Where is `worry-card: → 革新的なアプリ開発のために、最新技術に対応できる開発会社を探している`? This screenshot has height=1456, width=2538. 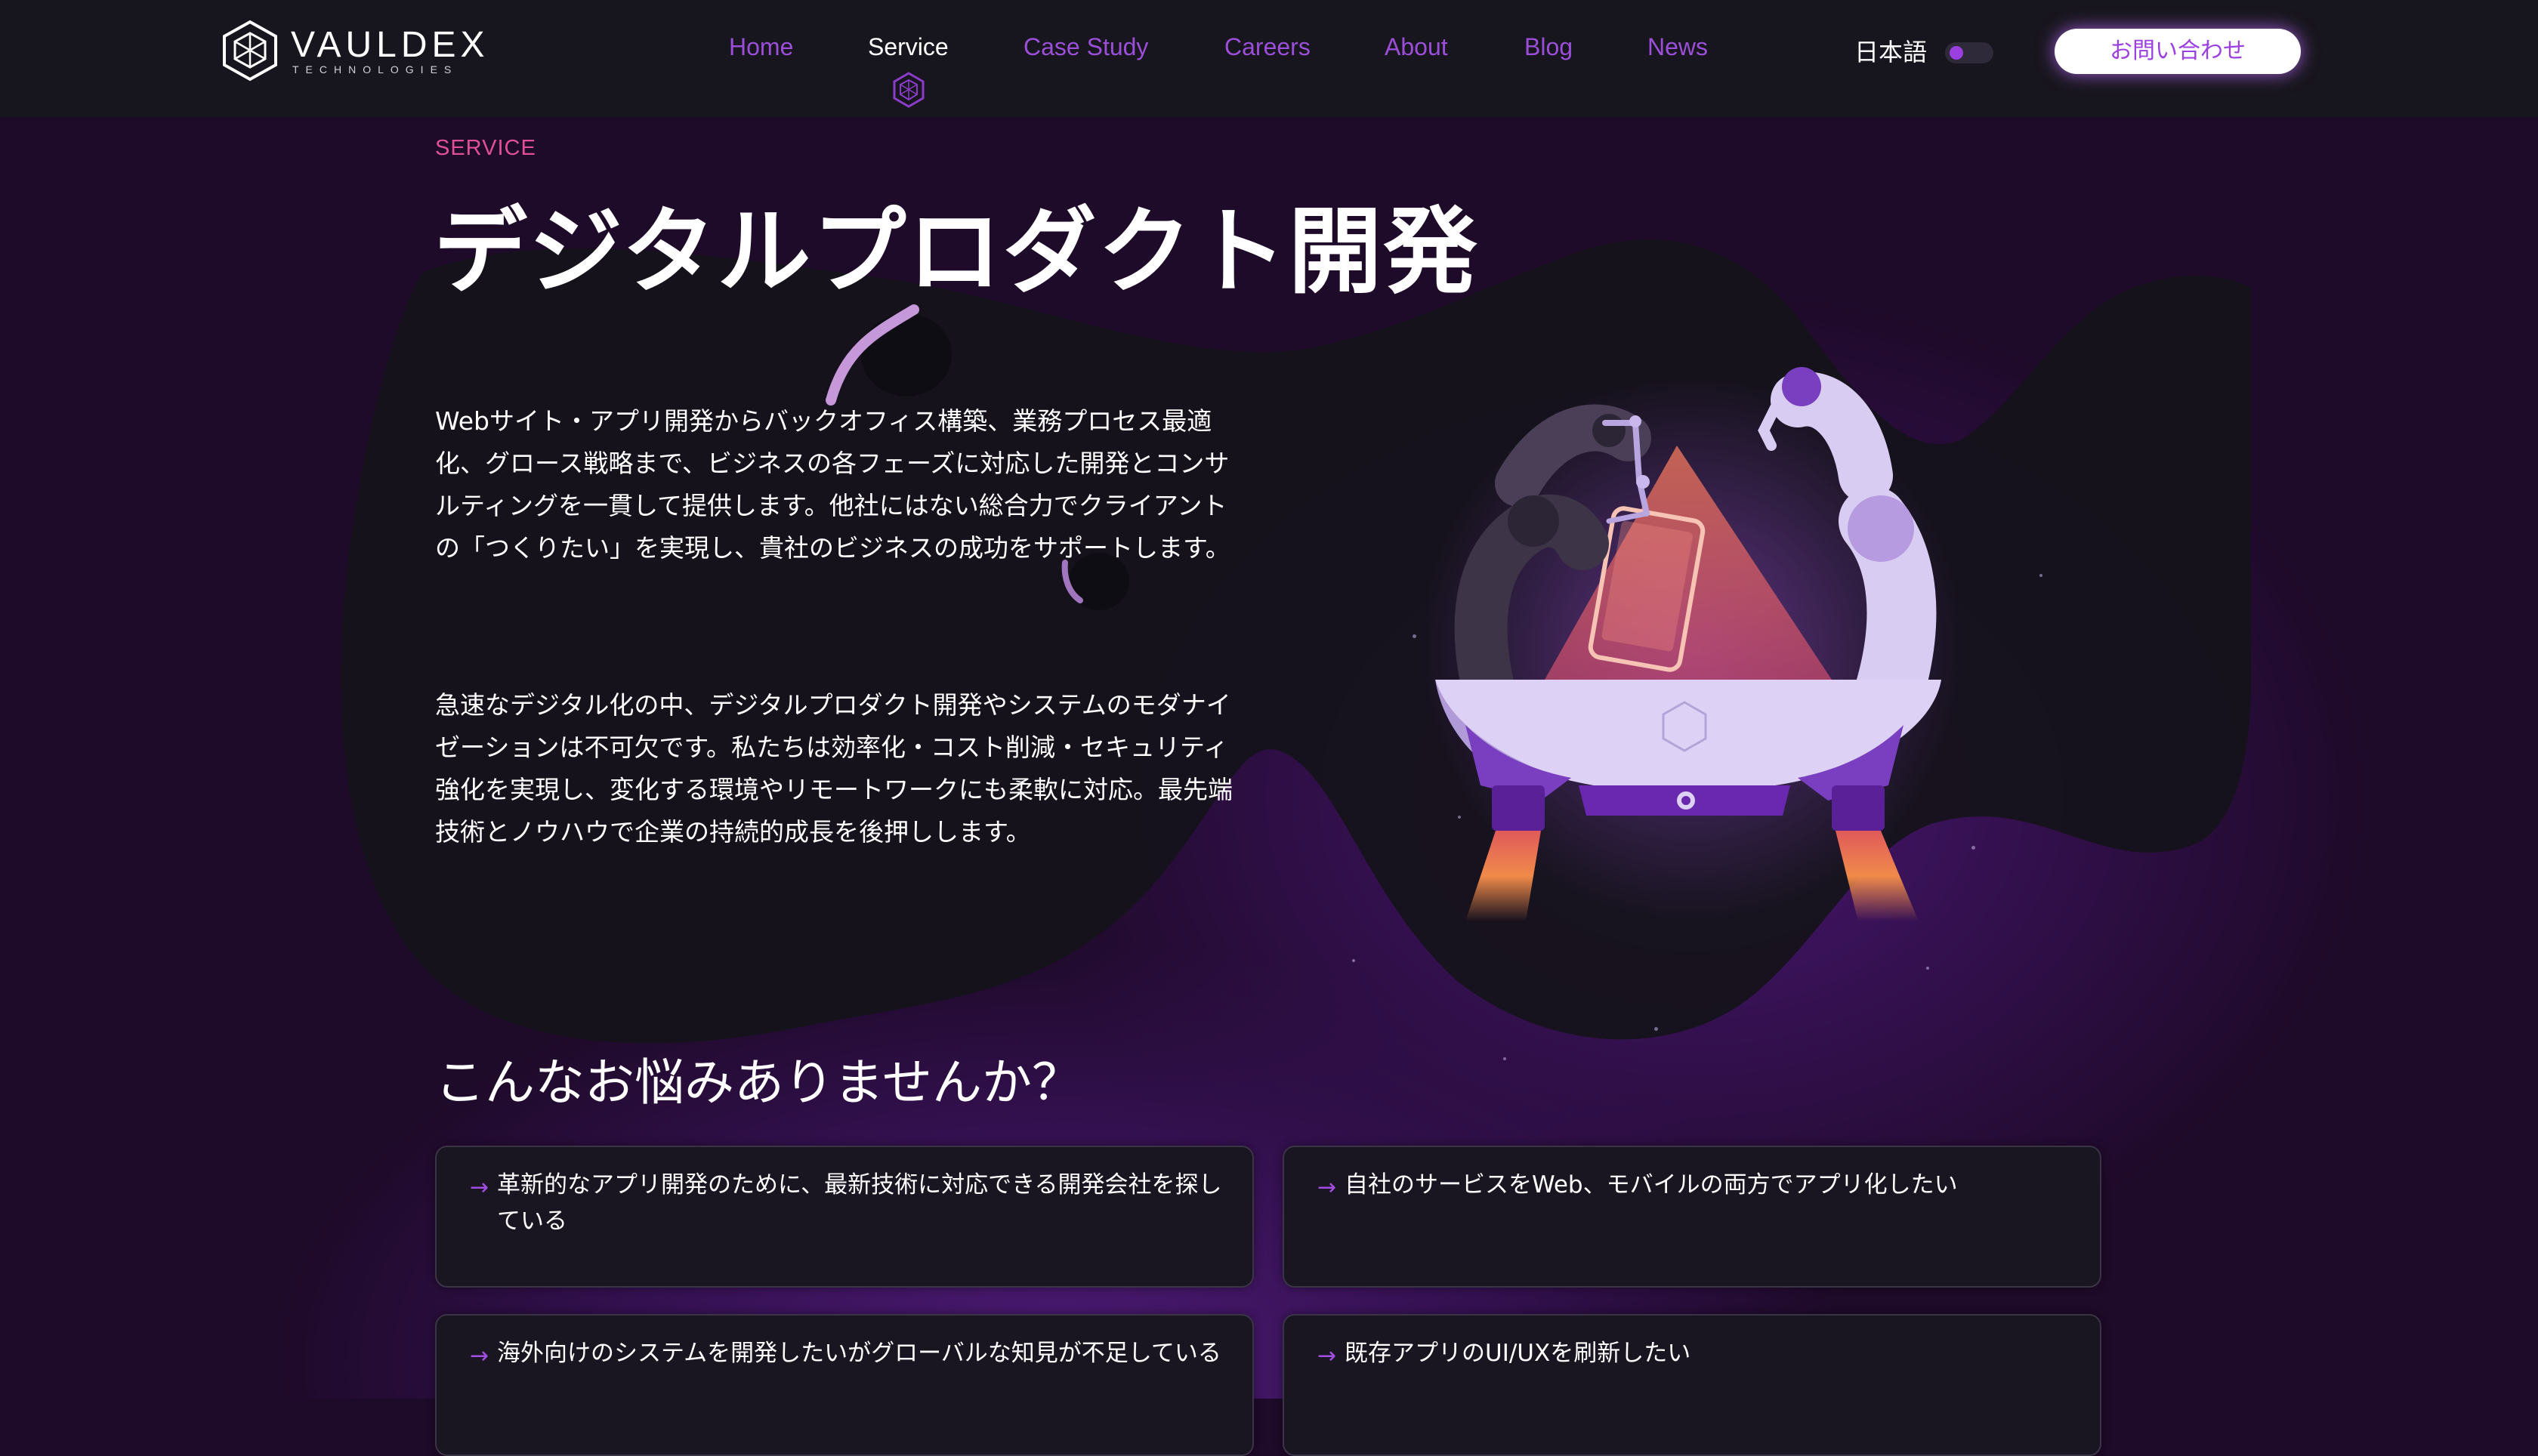 worry-card: → 革新的なアプリ開発のために、最新技術に対応できる開発会社を探している is located at coordinates (844, 1217).